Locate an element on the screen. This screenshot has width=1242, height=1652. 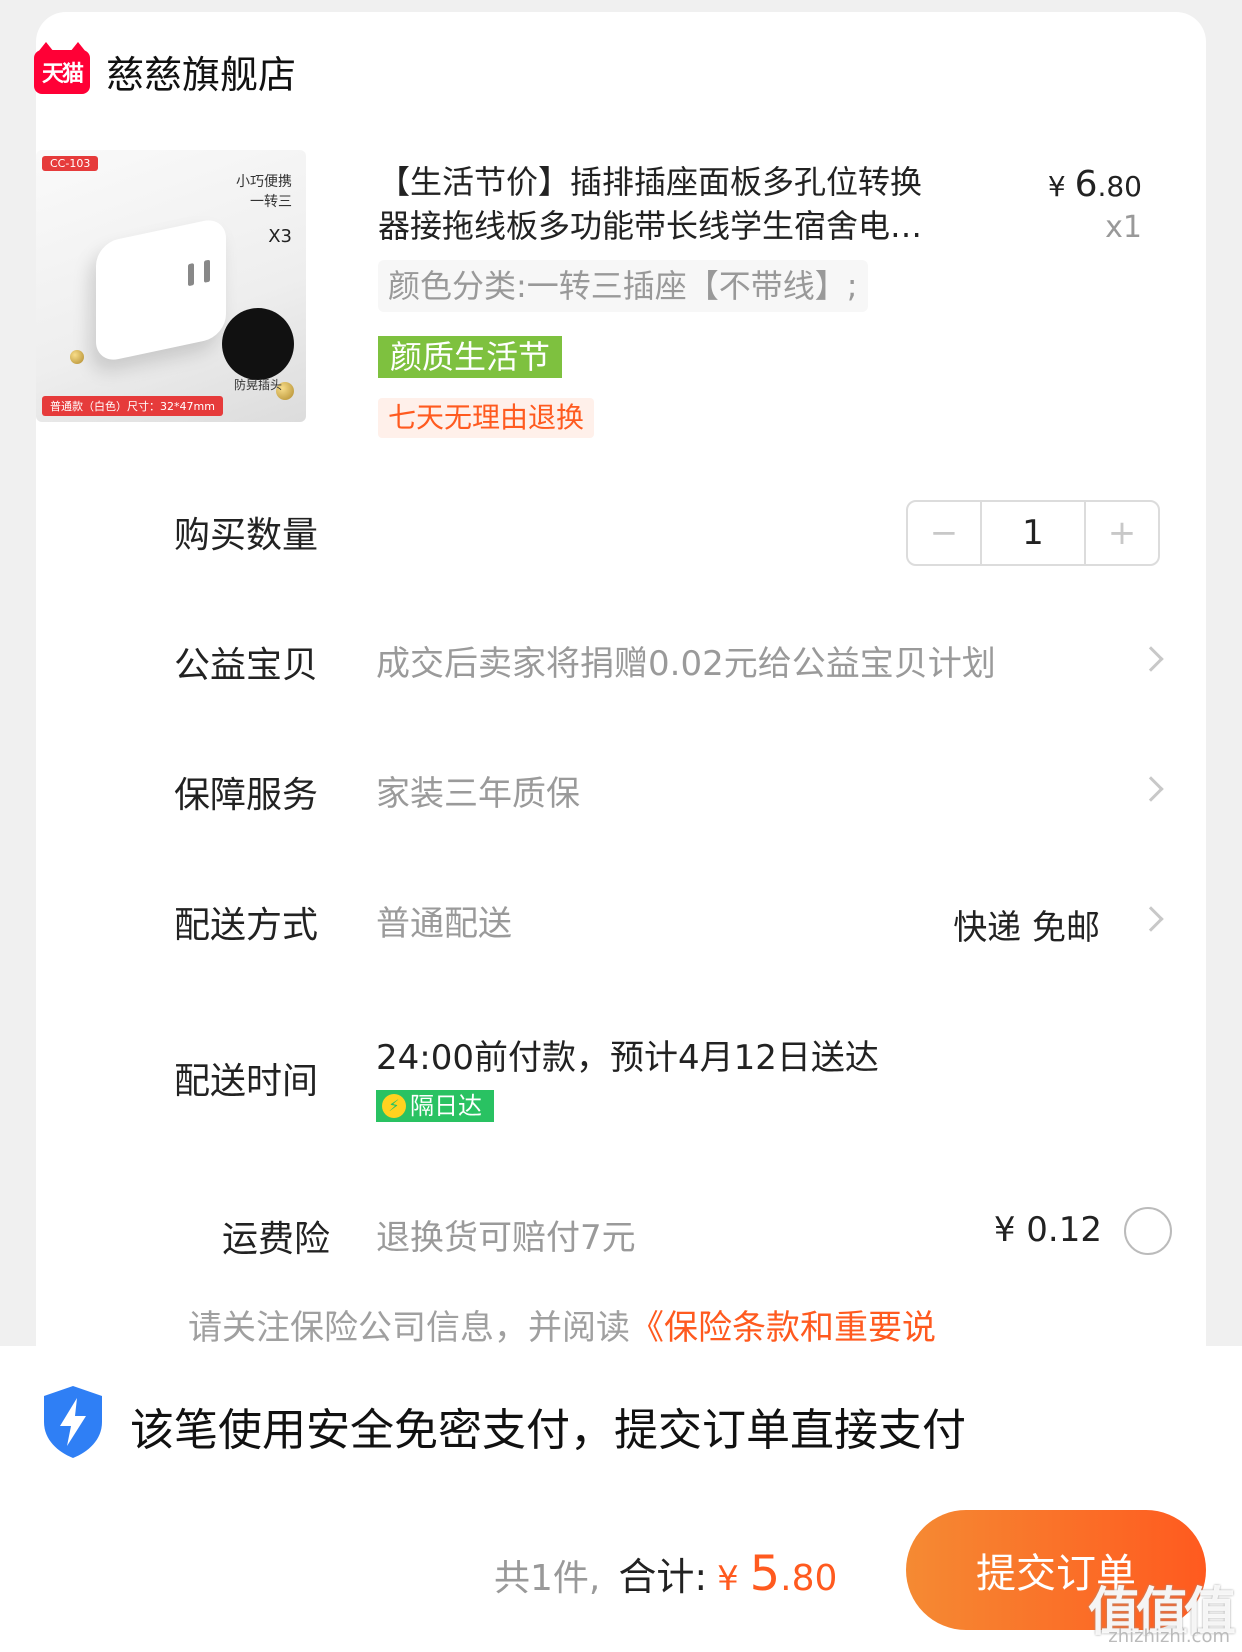
quantity-value: 1 is located at coordinates (1033, 533).